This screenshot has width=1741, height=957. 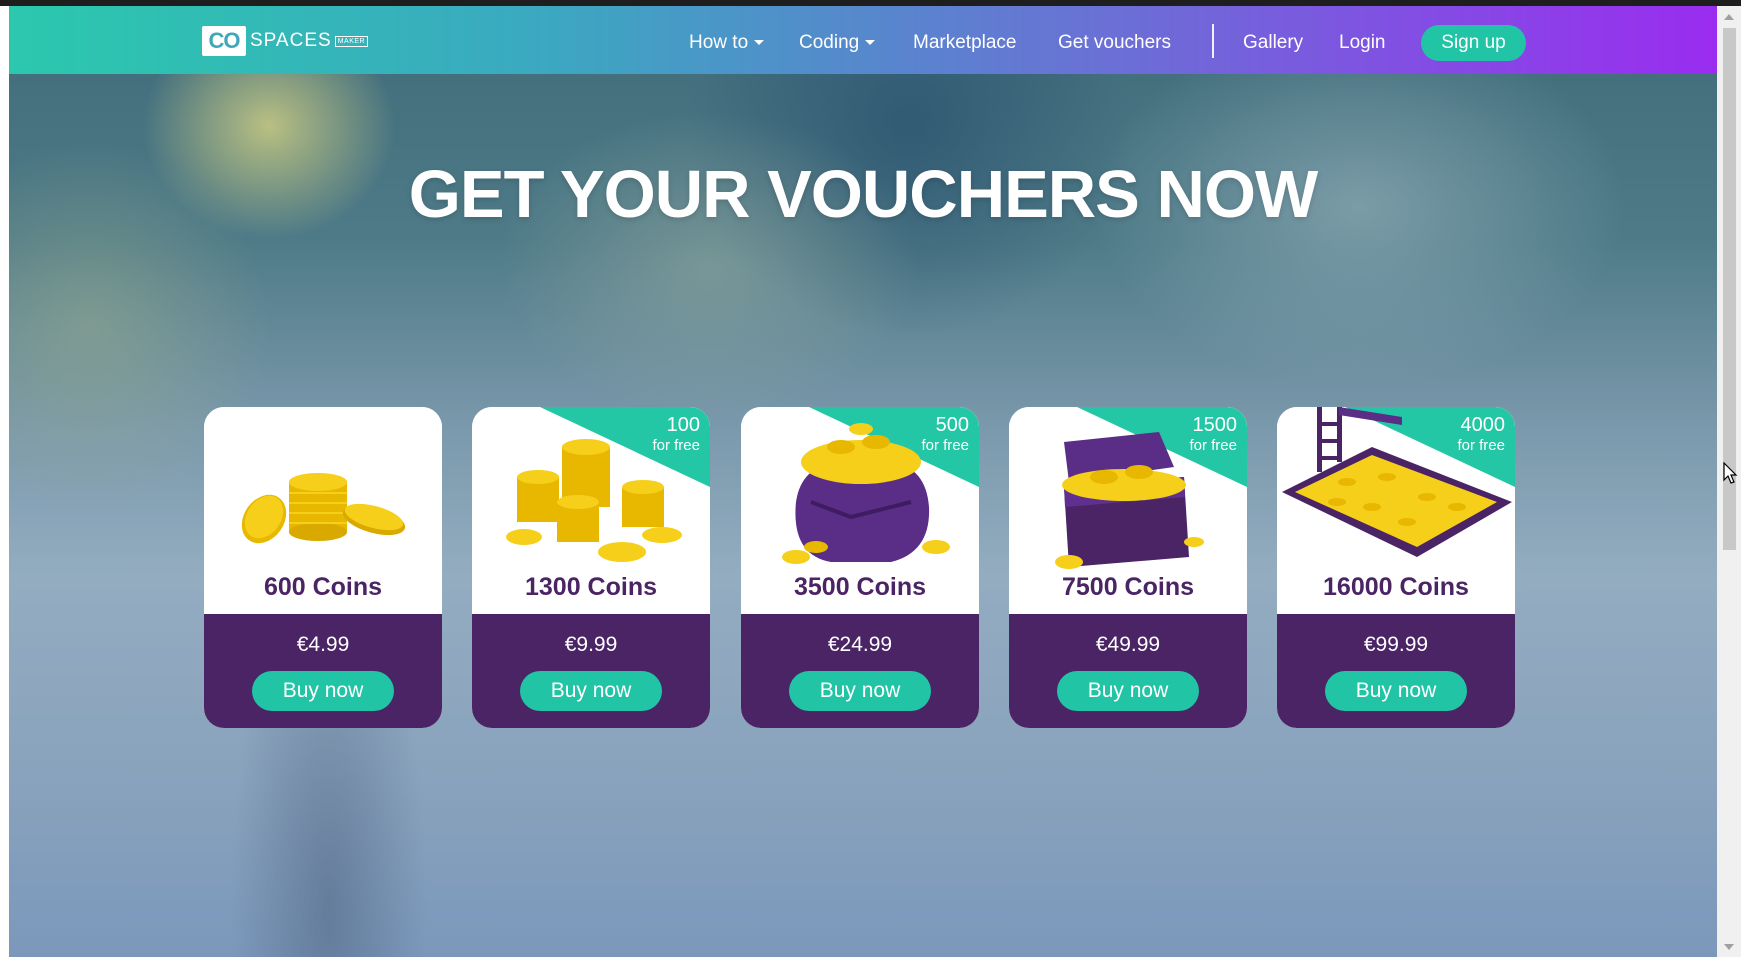 I want to click on nav-get-vouchers: Get vouchers, so click(x=1114, y=43).